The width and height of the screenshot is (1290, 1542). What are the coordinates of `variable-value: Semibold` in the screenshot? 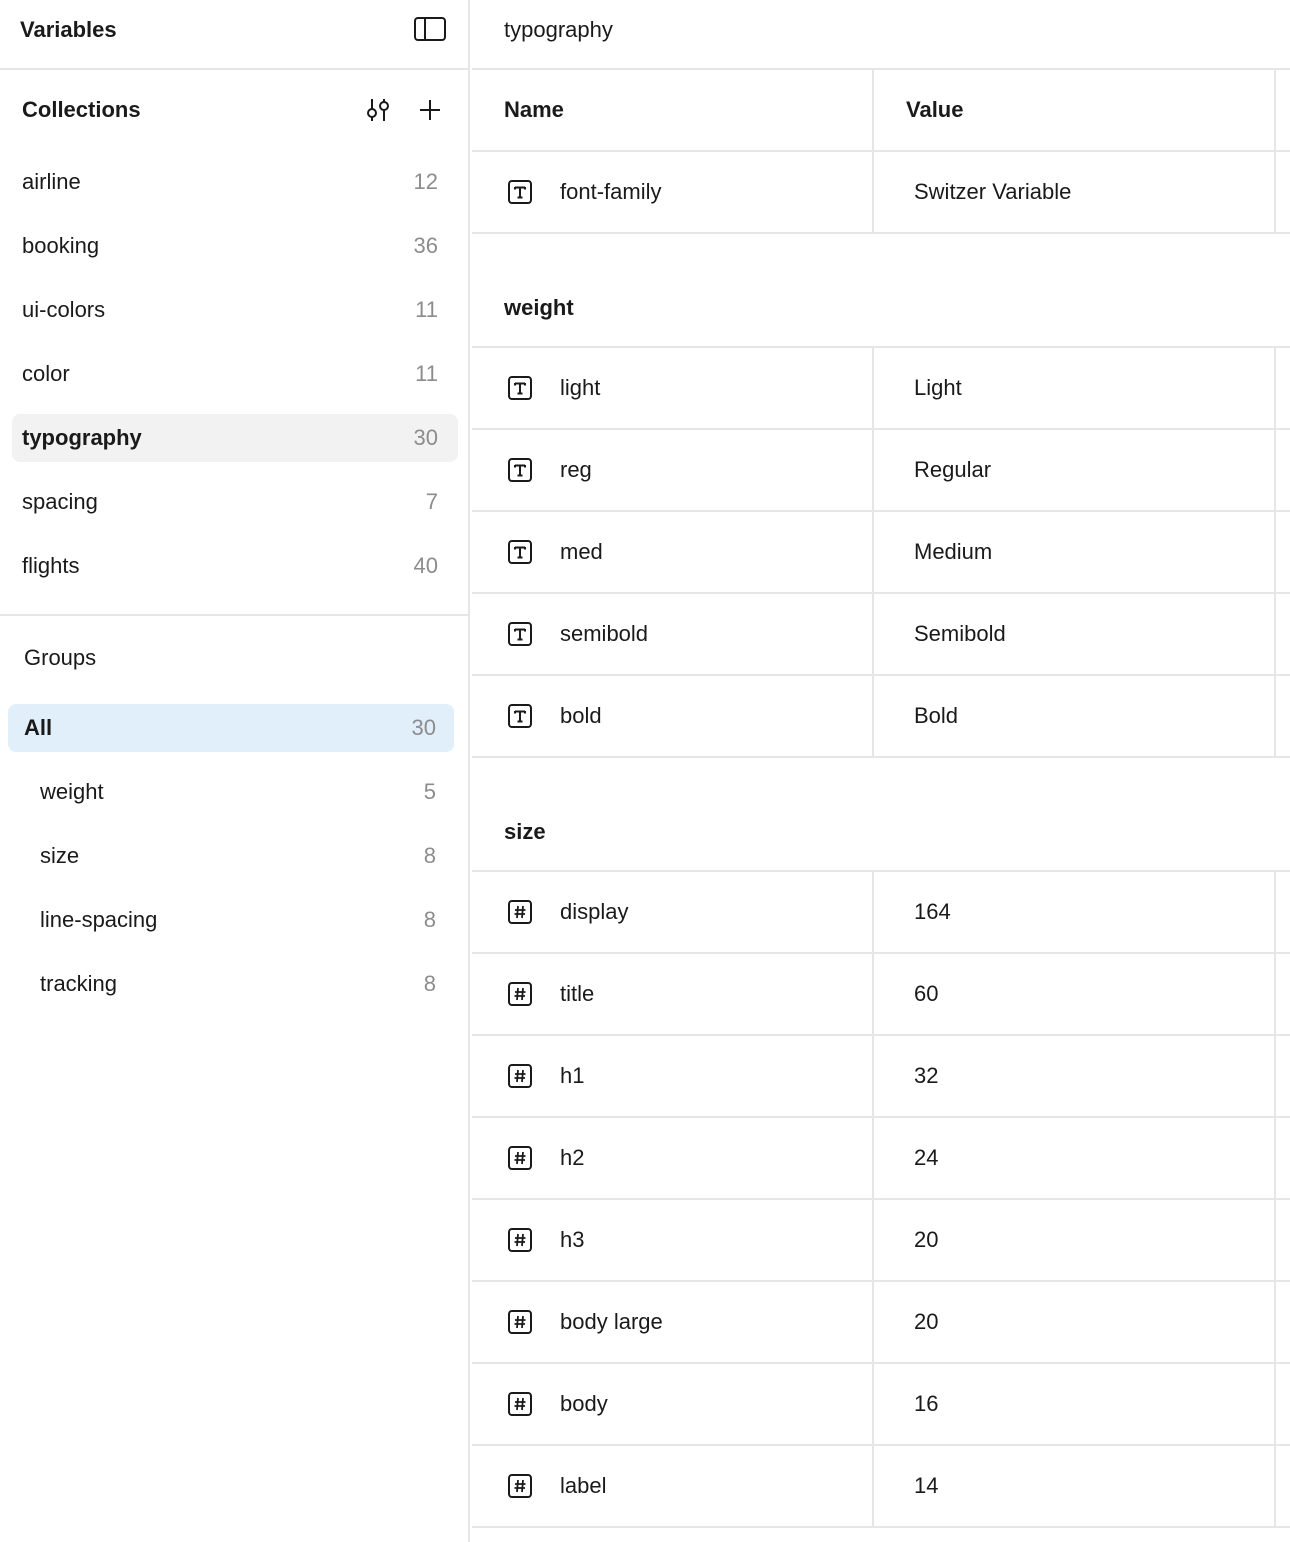 It's located at (960, 634).